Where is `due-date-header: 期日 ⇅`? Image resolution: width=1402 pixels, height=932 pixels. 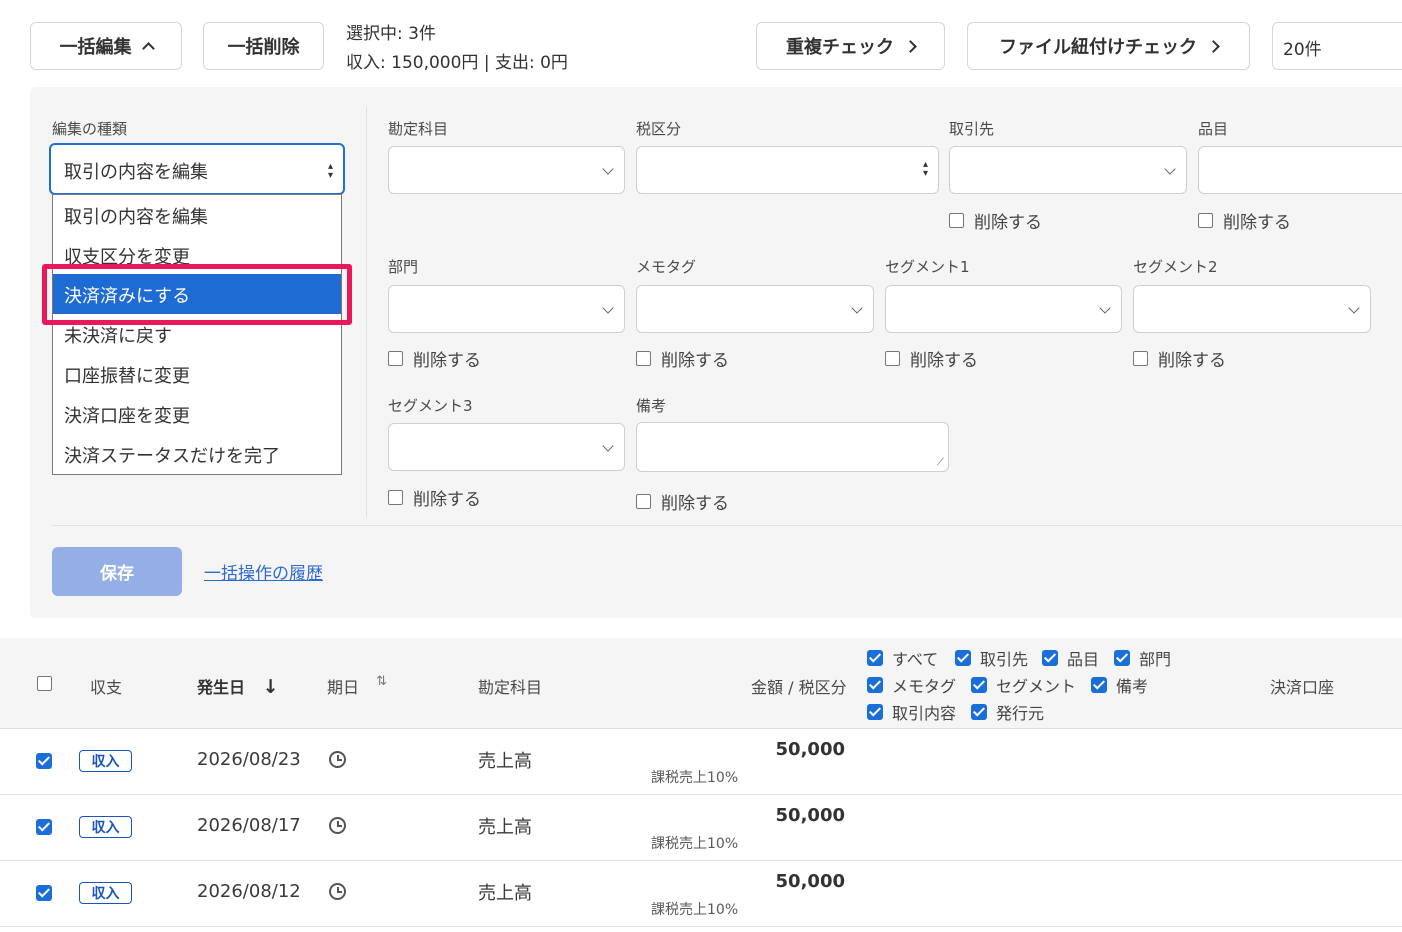
due-date-header: 期日 ⇅ is located at coordinates (357, 686).